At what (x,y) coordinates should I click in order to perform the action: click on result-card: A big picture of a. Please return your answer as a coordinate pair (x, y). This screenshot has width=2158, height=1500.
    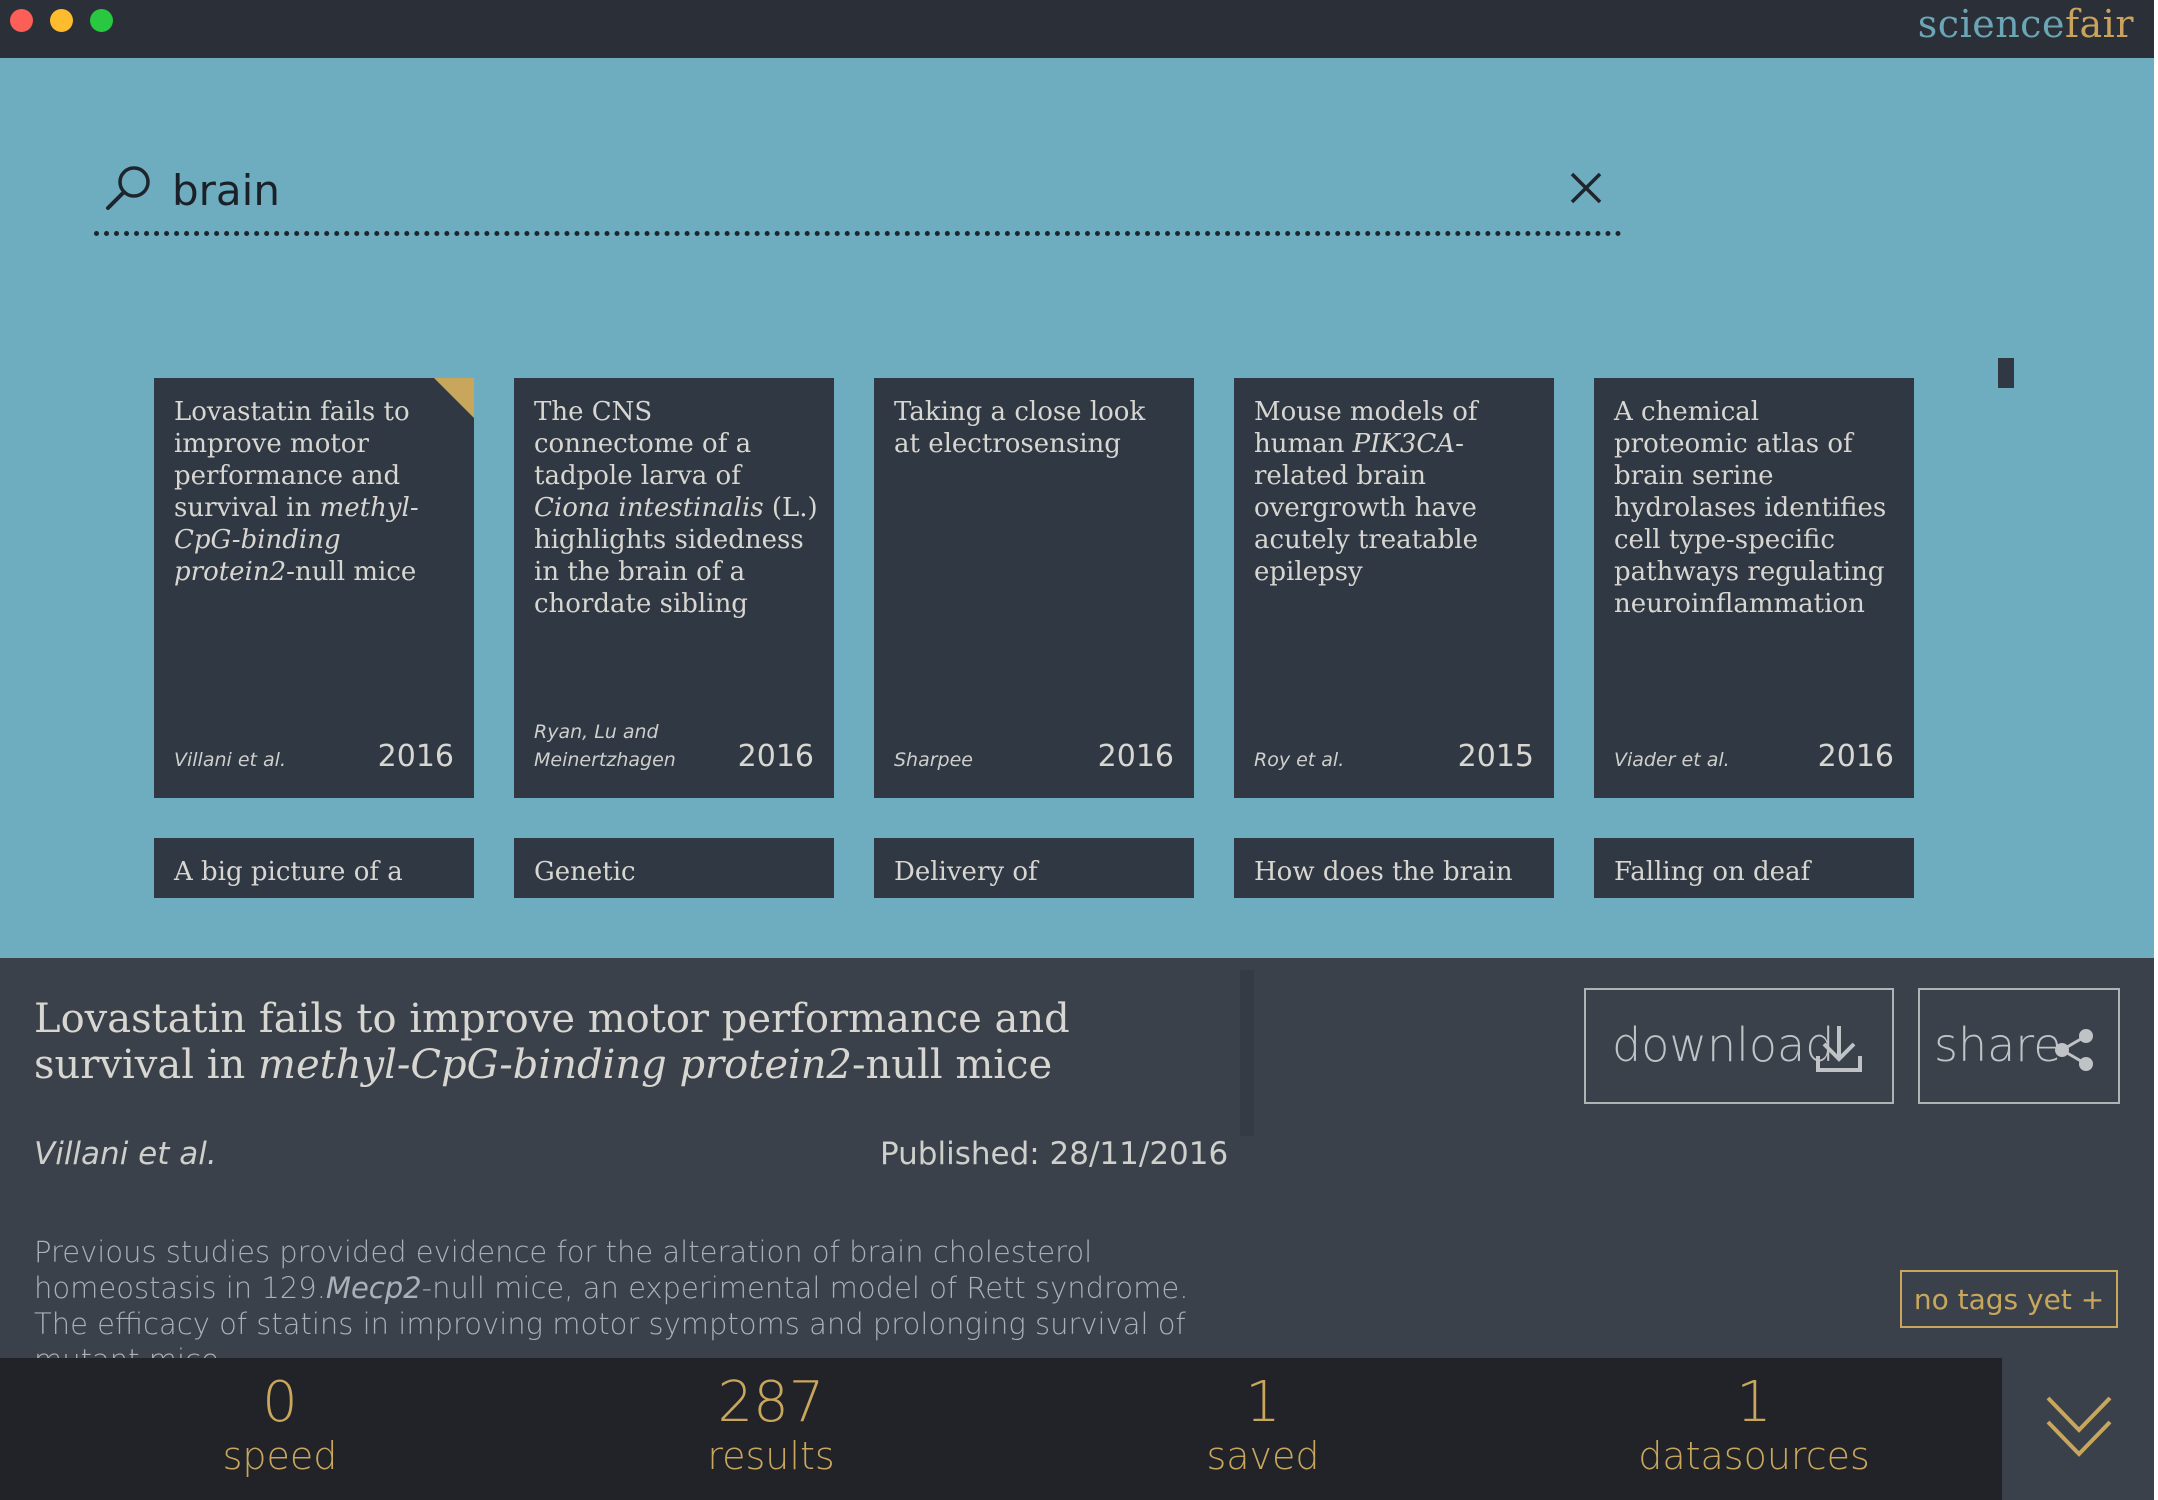
    Looking at the image, I should click on (314, 868).